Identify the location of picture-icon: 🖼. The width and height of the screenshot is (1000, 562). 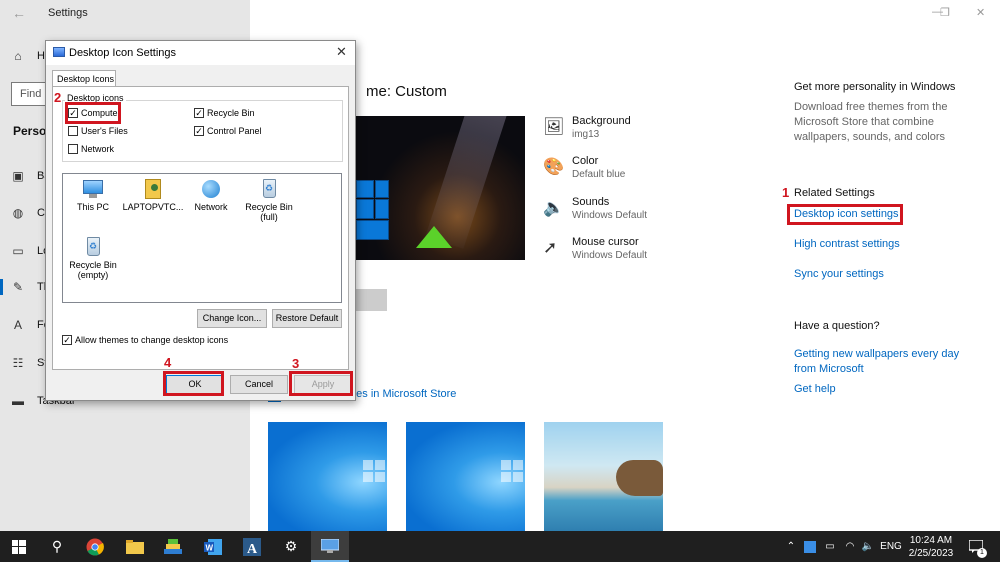
(554, 126).